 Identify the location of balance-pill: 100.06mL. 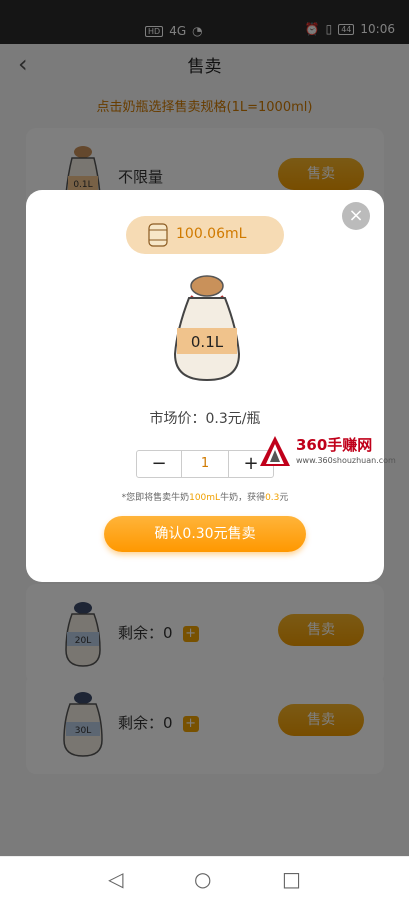
(205, 235).